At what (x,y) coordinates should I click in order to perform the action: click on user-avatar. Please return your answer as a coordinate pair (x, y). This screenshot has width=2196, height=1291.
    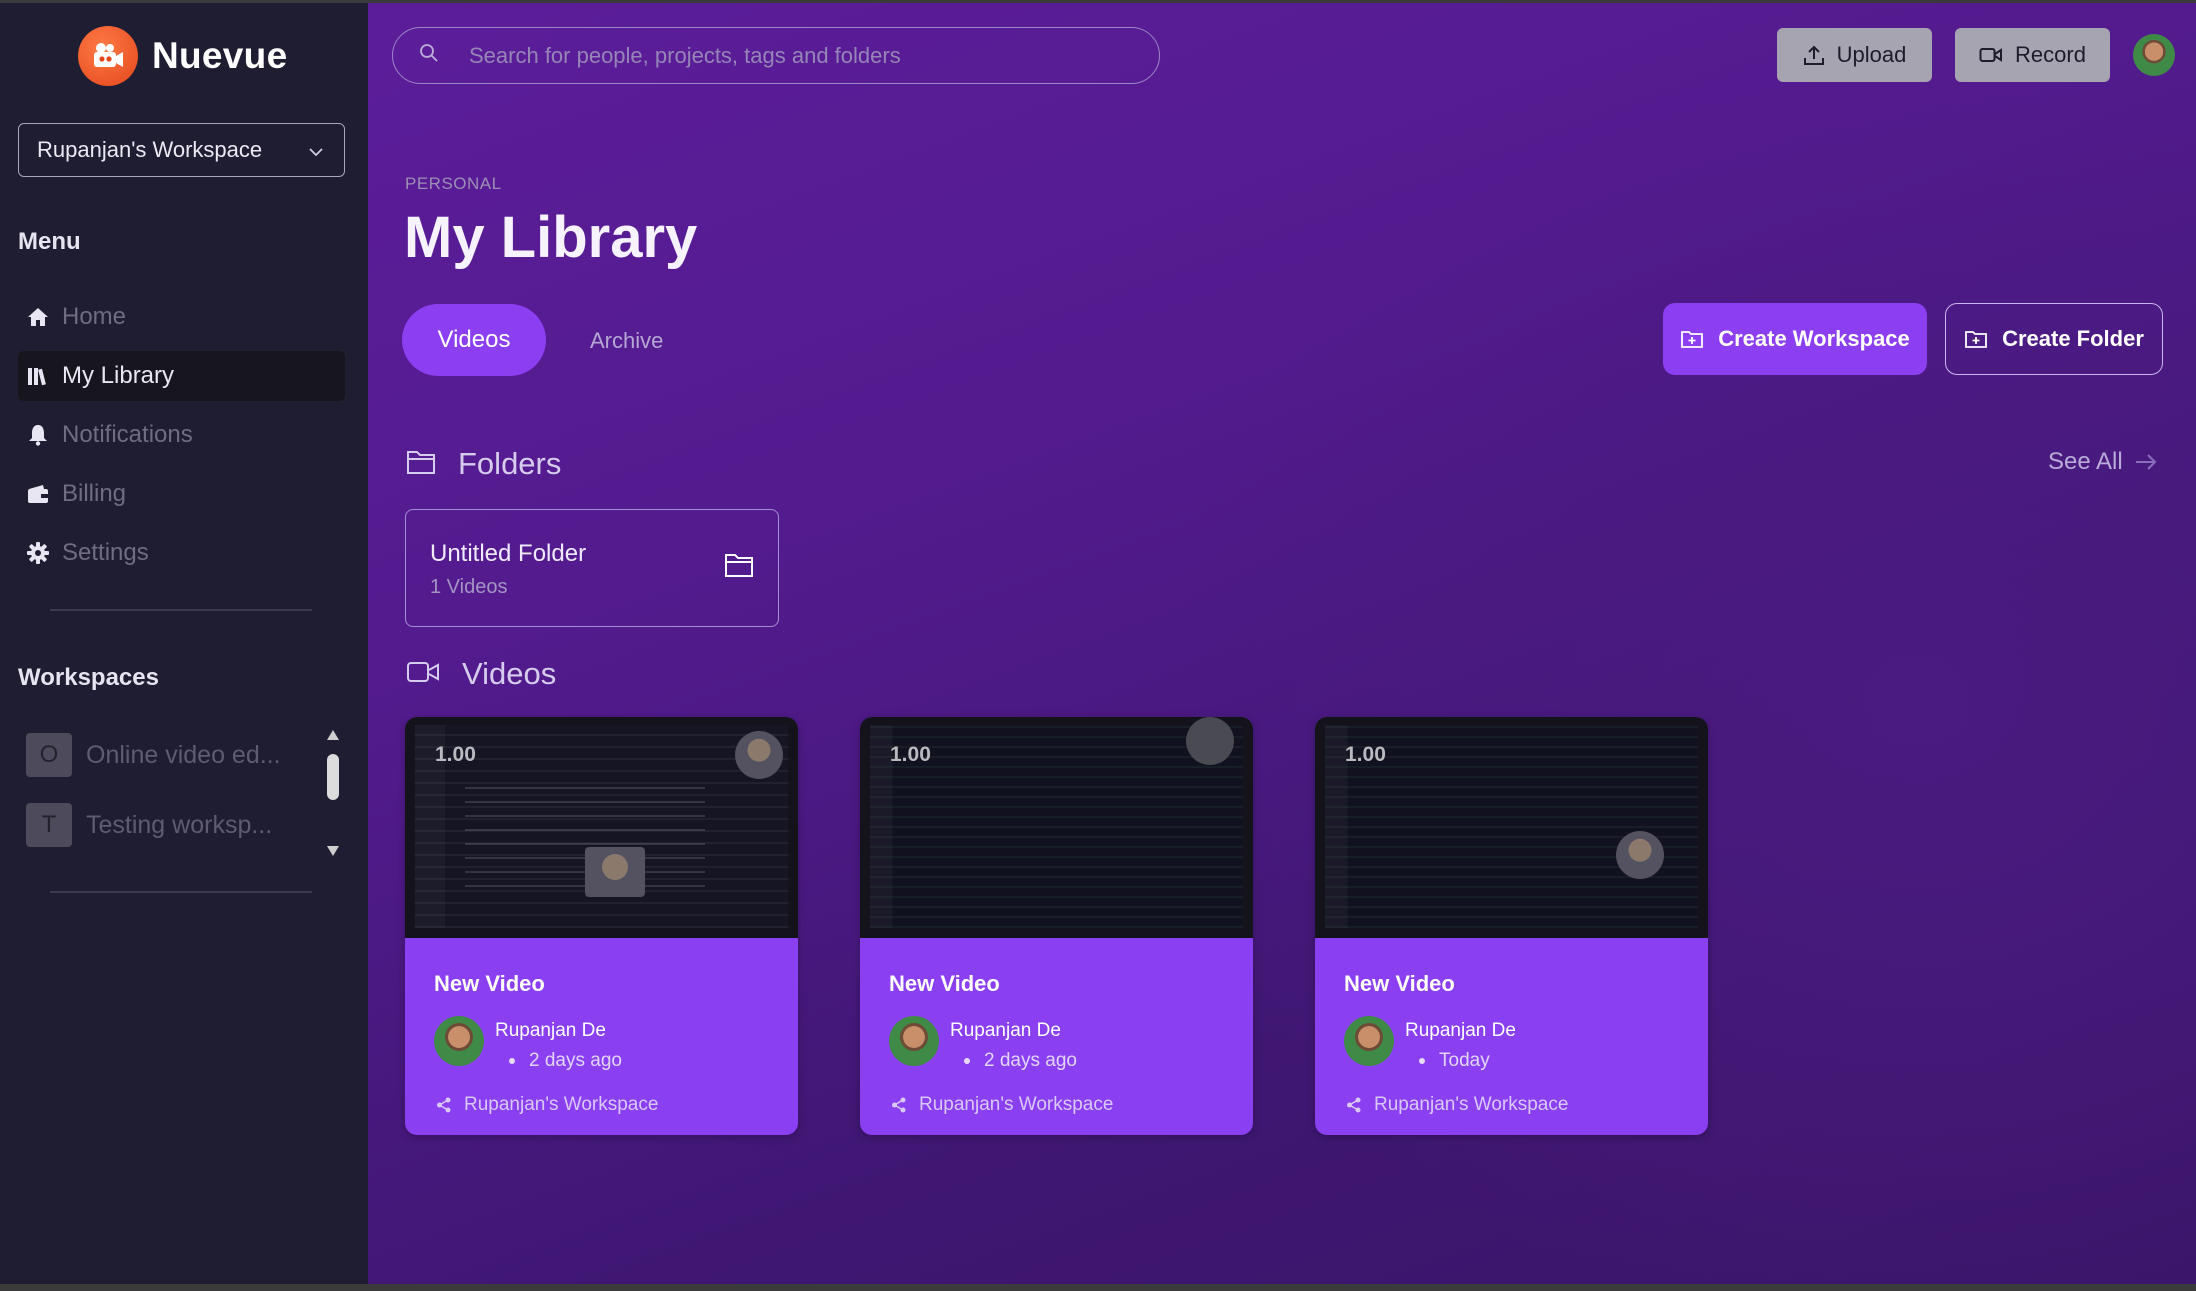
    Looking at the image, I should click on (2154, 55).